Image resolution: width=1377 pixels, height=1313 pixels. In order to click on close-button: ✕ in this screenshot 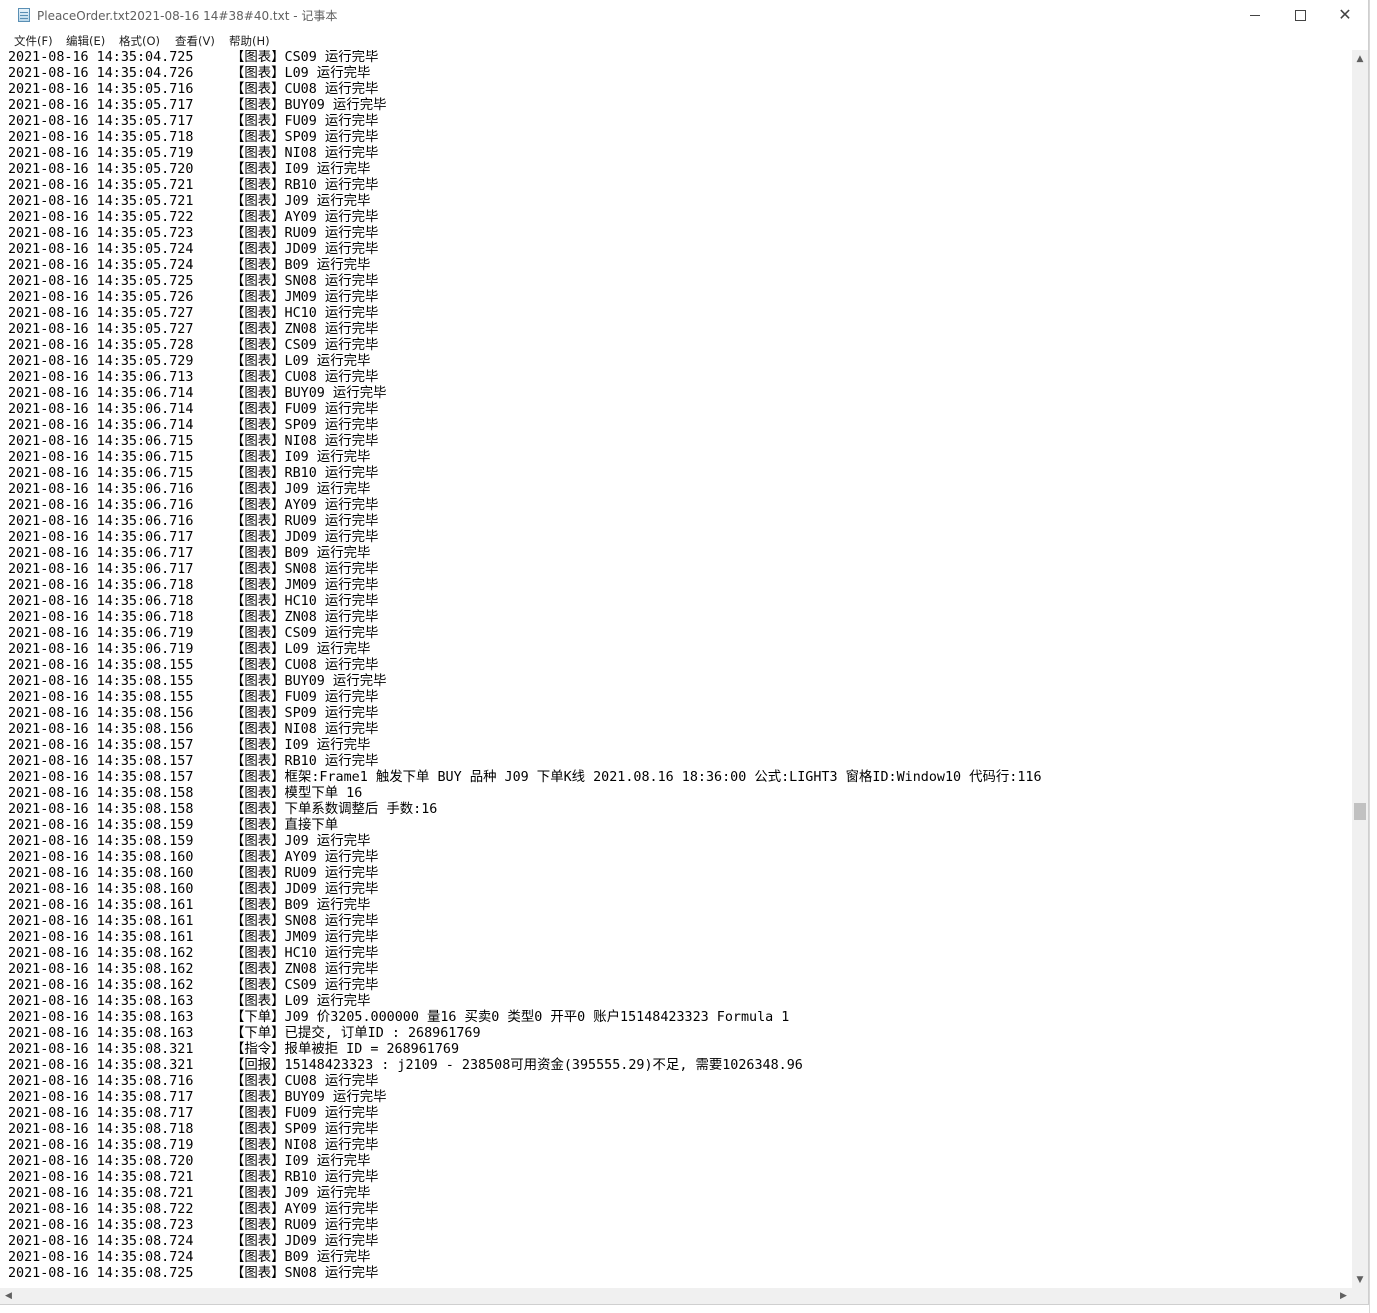, I will do `click(1345, 15)`.